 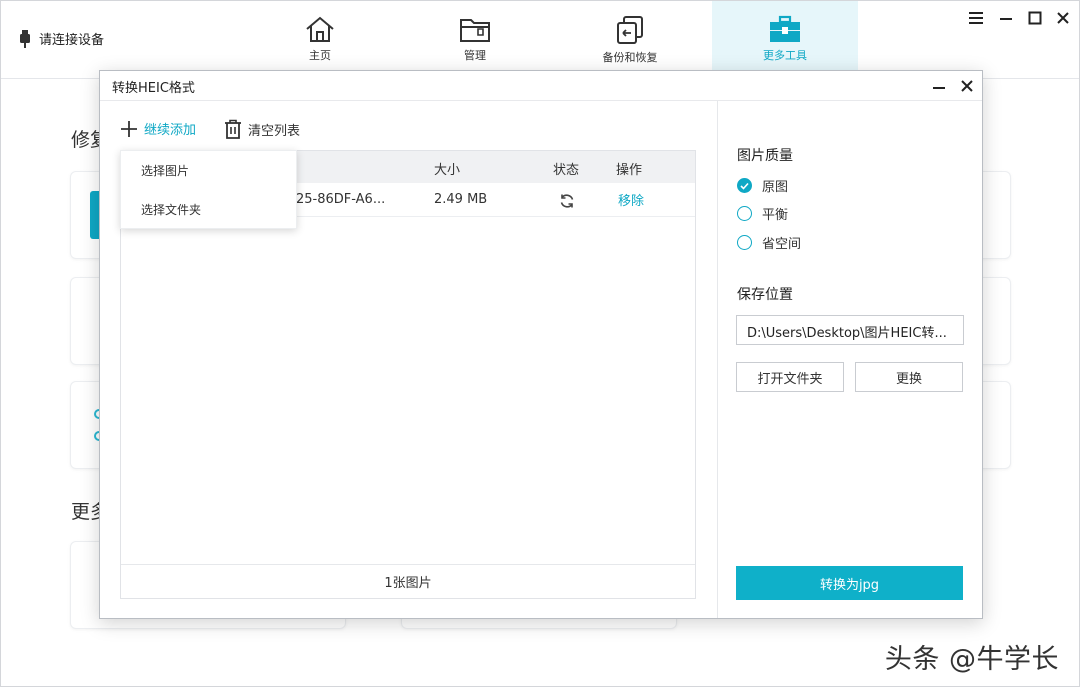 I want to click on clear-list-label: 清空列表, so click(x=274, y=131).